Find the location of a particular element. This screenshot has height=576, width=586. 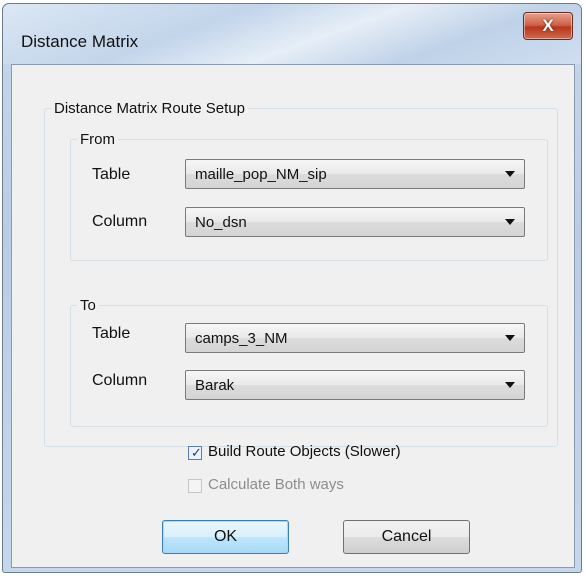

close-icon: X is located at coordinates (548, 25).